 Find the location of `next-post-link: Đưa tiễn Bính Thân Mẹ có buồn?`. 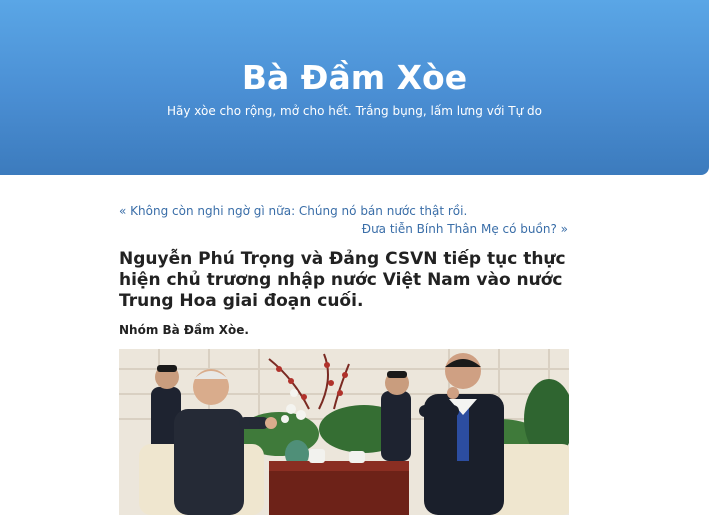

next-post-link: Đưa tiễn Bính Thân Mẹ có buồn? is located at coordinates (459, 229).